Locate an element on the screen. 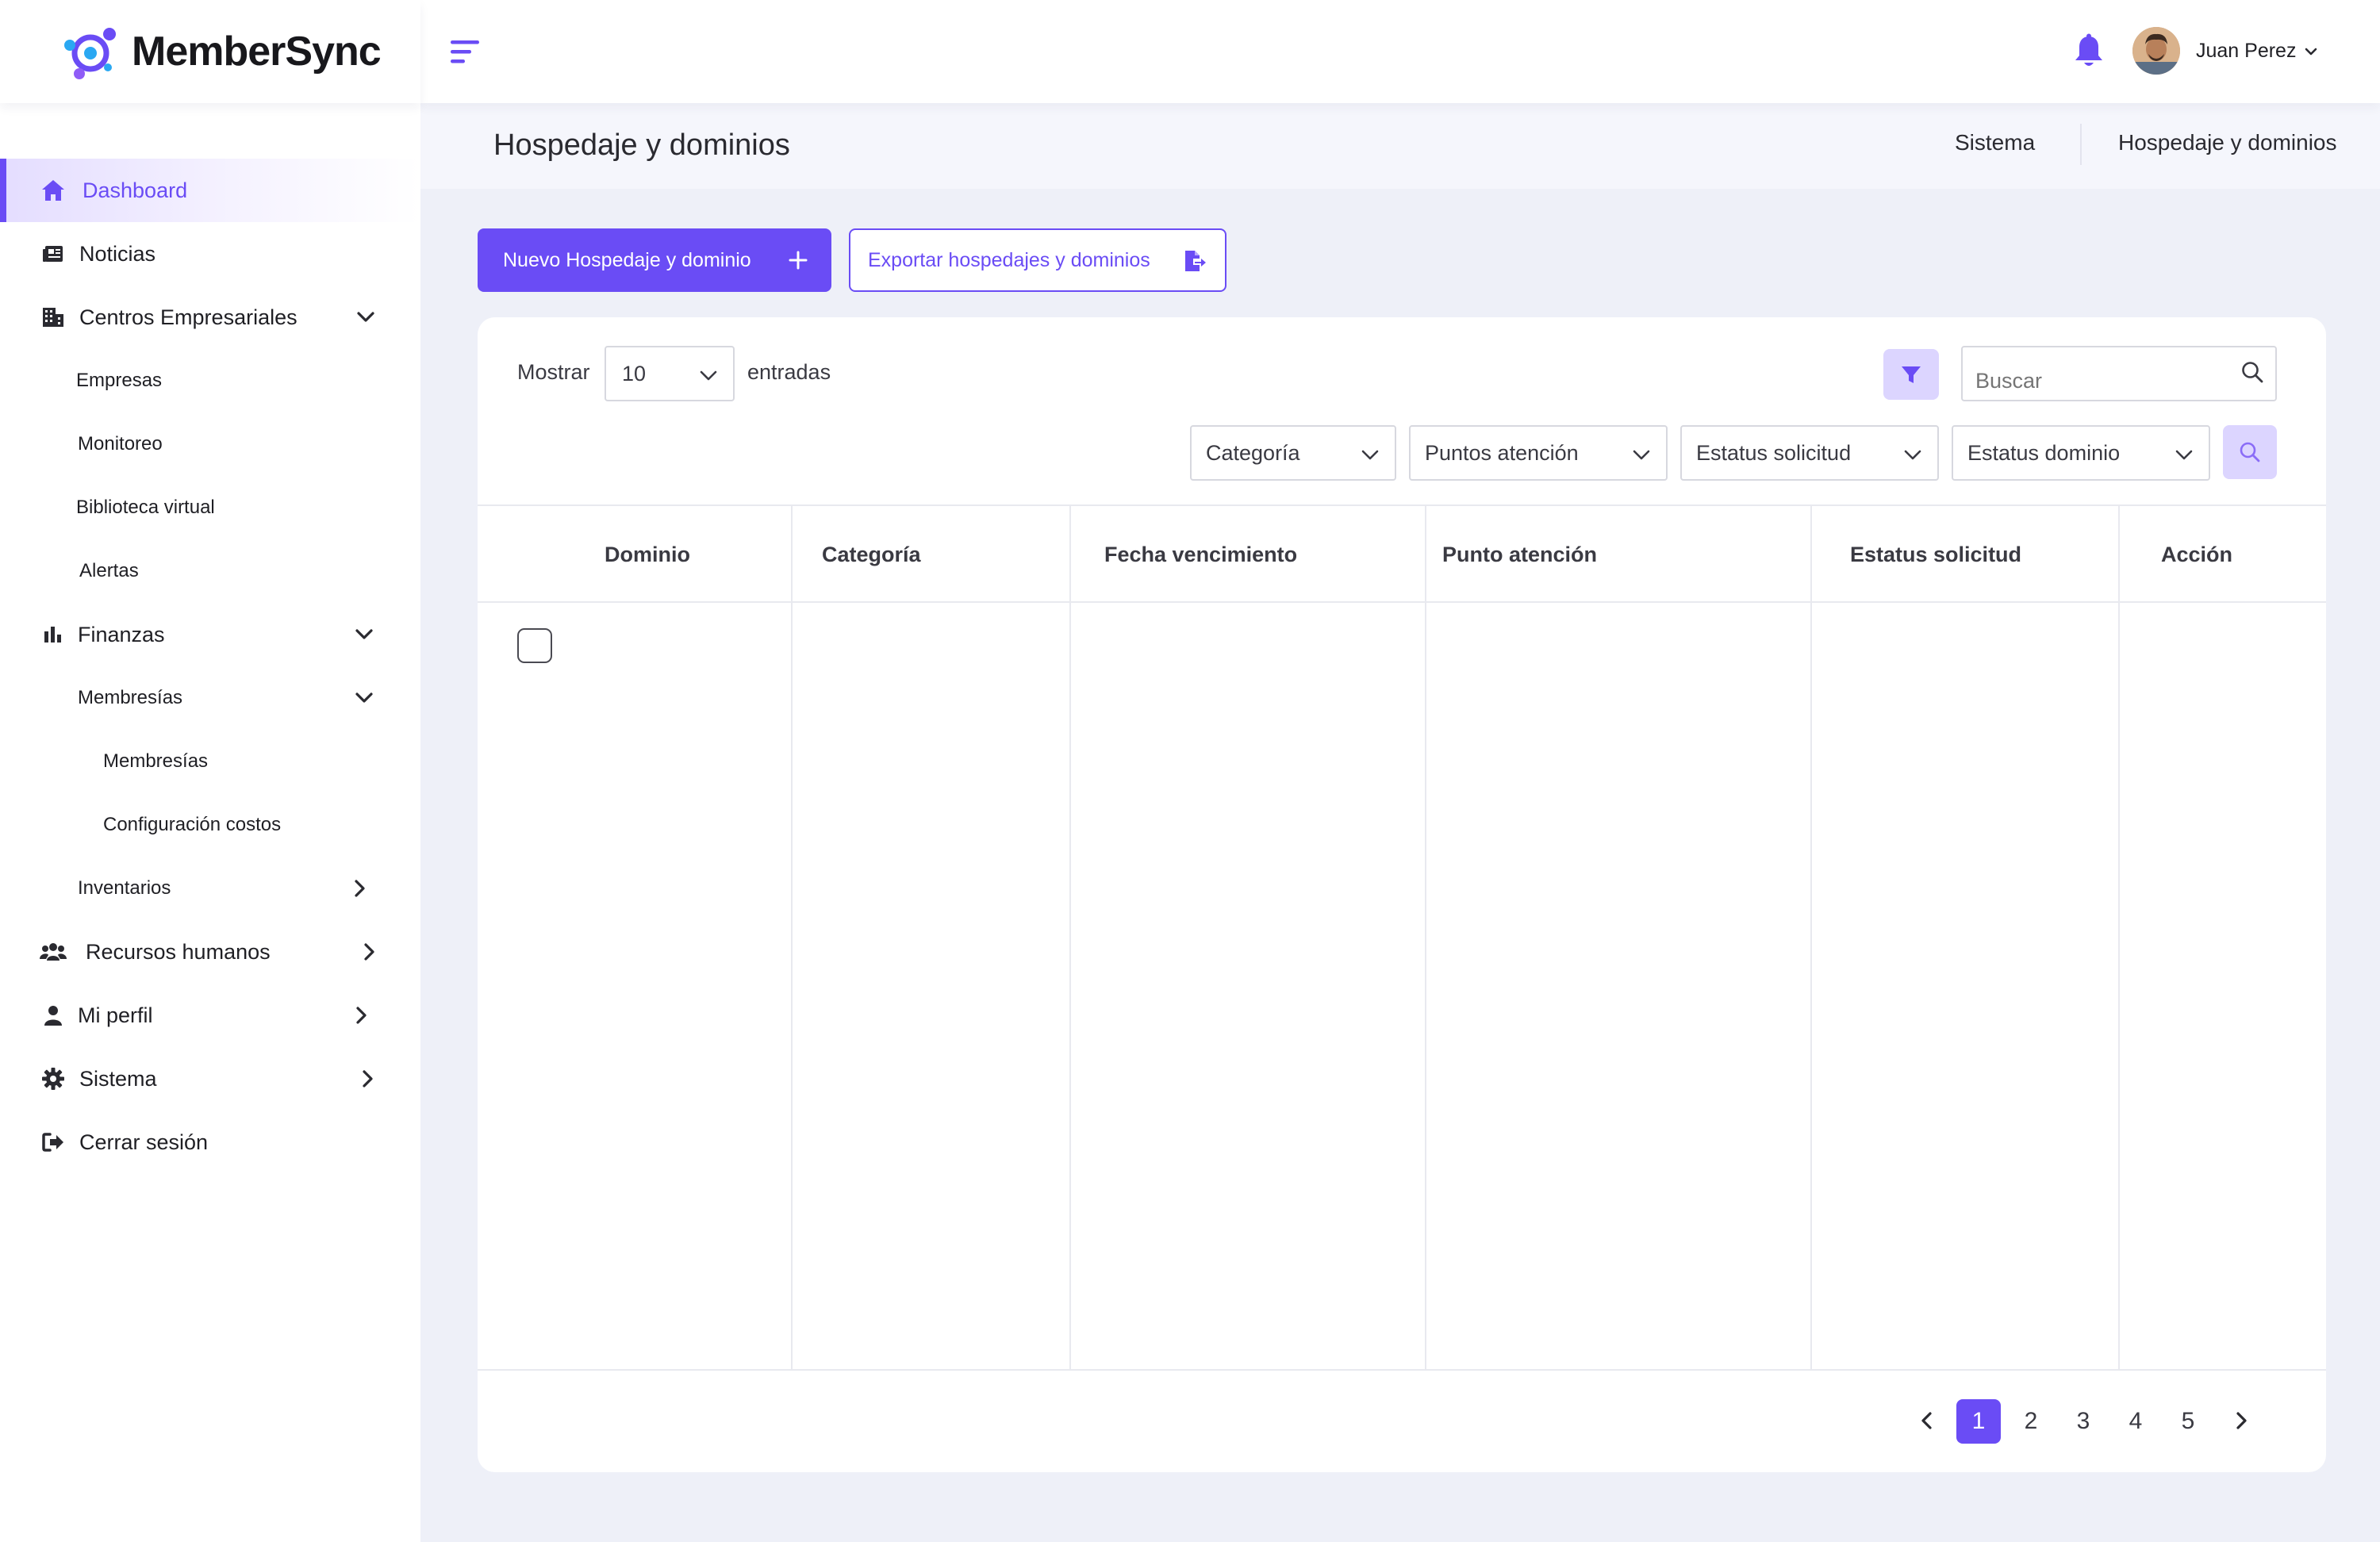 The image size is (2380, 1542). export-button: Exportar hospedajes y dominios is located at coordinates (1037, 260).